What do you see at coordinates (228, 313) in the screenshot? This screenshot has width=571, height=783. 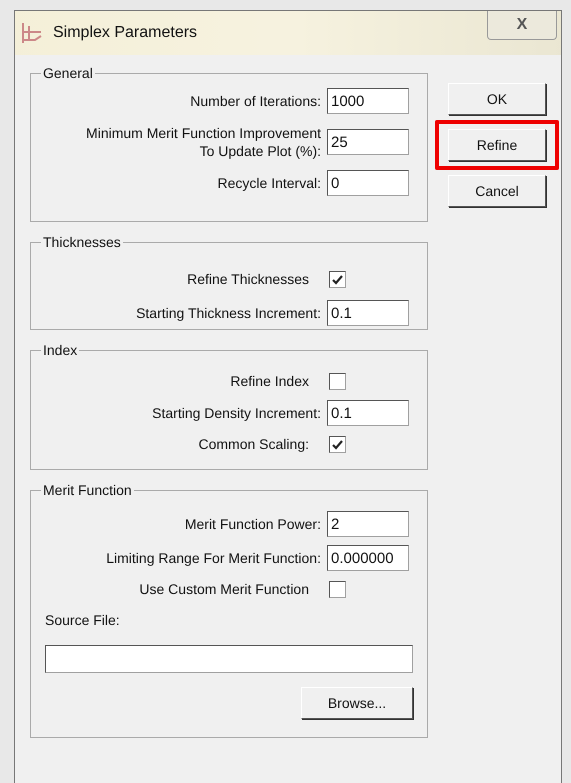 I see `field-label: Starting Thickness Increment:` at bounding box center [228, 313].